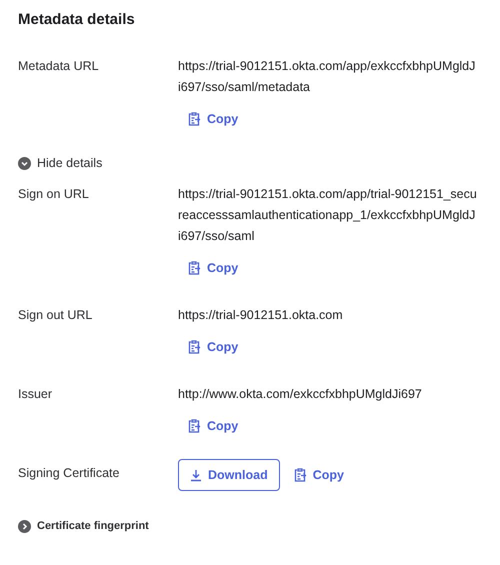 This screenshot has width=500, height=565. I want to click on field-label: Issuer, so click(36, 394).